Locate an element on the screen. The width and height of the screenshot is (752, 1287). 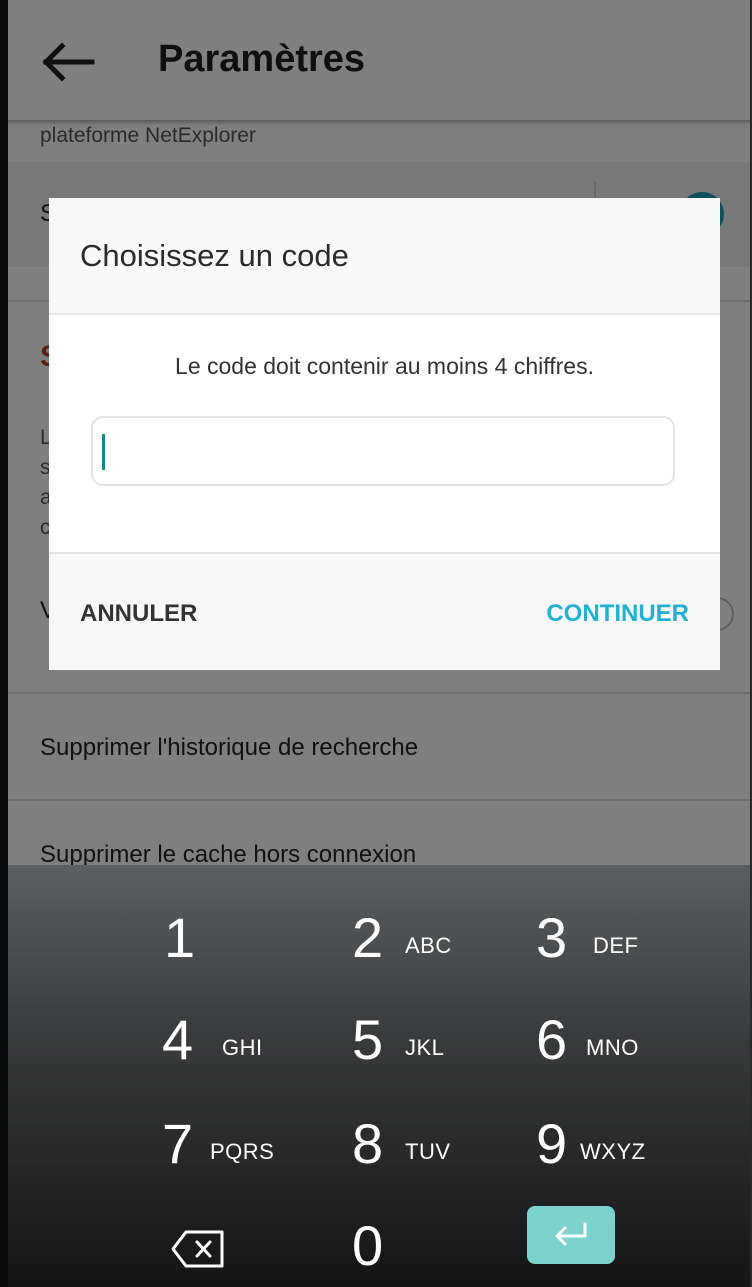
key-6: 6 MNO is located at coordinates (613, 1043).